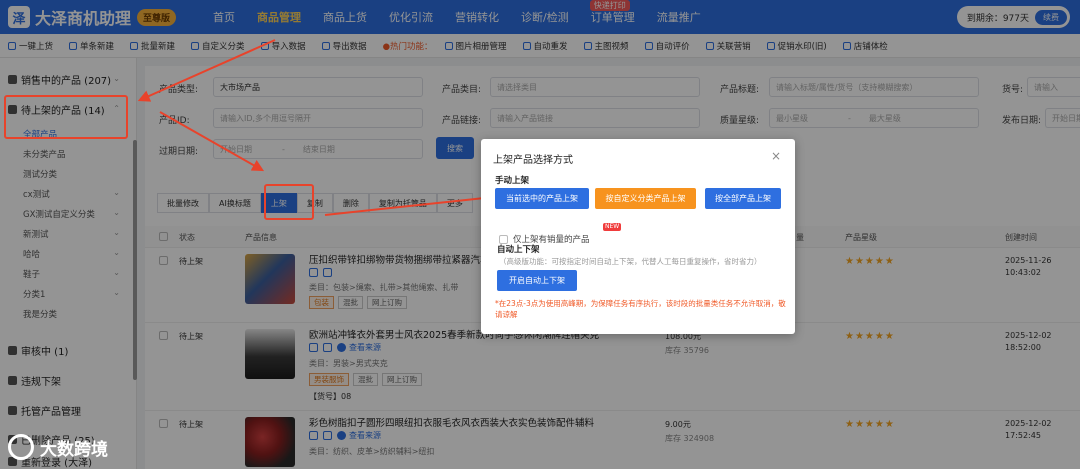  What do you see at coordinates (66, 117) in the screenshot?
I see `highlight-pending-section` at bounding box center [66, 117].